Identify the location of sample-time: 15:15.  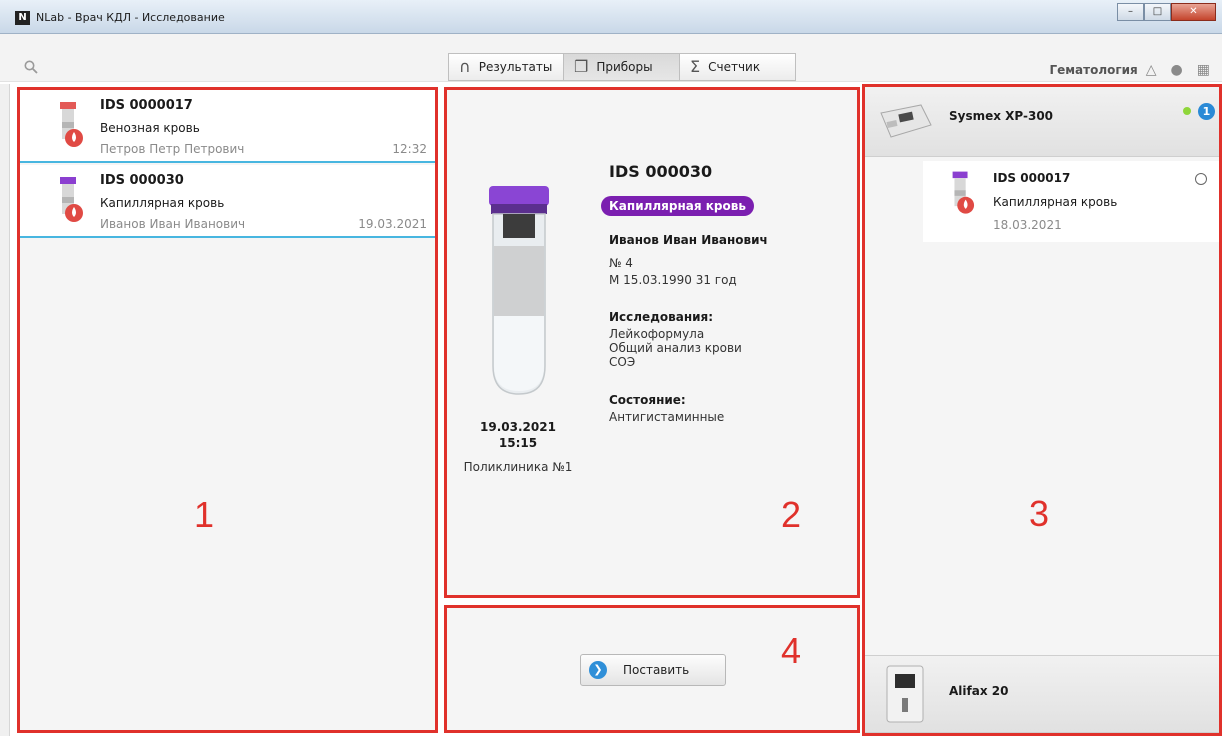
(518, 443).